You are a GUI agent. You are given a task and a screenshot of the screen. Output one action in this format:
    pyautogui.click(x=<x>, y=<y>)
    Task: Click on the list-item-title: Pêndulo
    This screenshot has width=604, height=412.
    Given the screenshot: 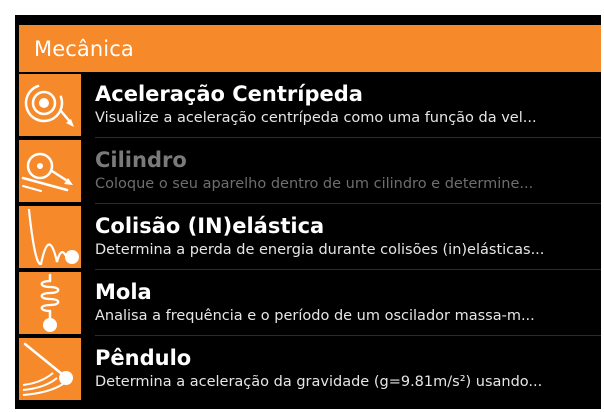 What is the action you would take?
    pyautogui.click(x=143, y=358)
    